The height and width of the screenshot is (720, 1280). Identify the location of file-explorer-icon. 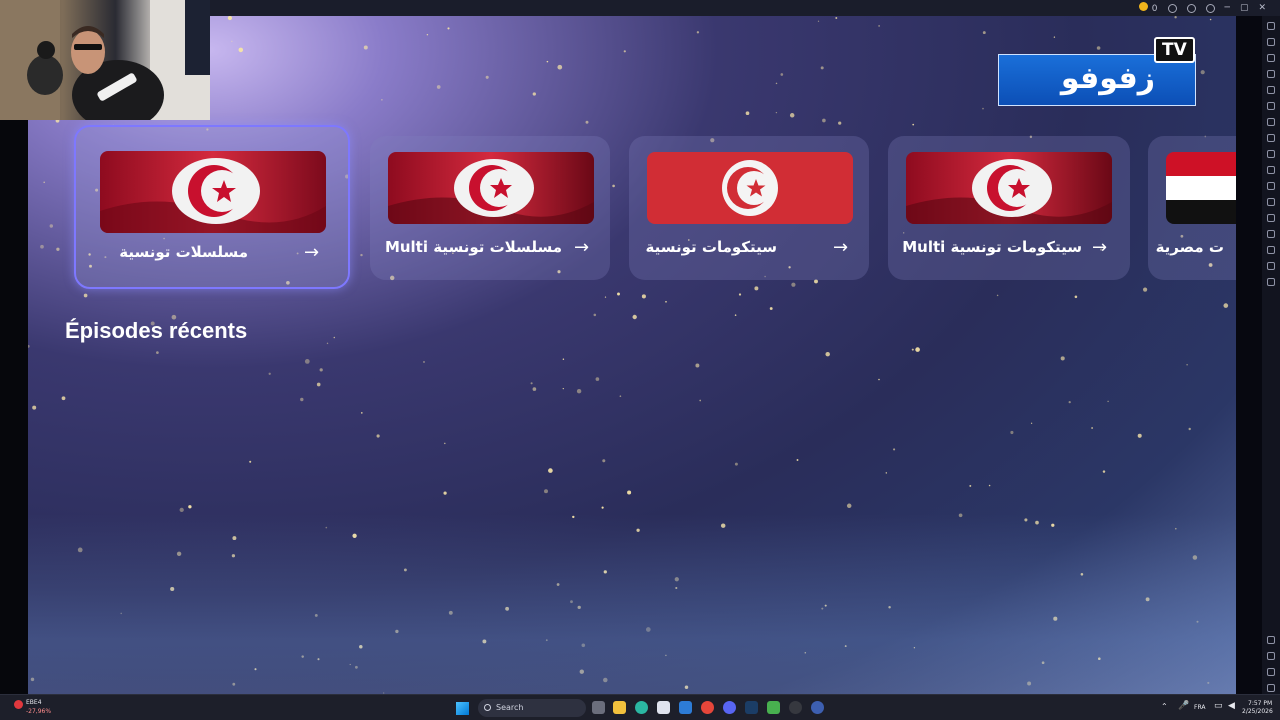
(619, 707).